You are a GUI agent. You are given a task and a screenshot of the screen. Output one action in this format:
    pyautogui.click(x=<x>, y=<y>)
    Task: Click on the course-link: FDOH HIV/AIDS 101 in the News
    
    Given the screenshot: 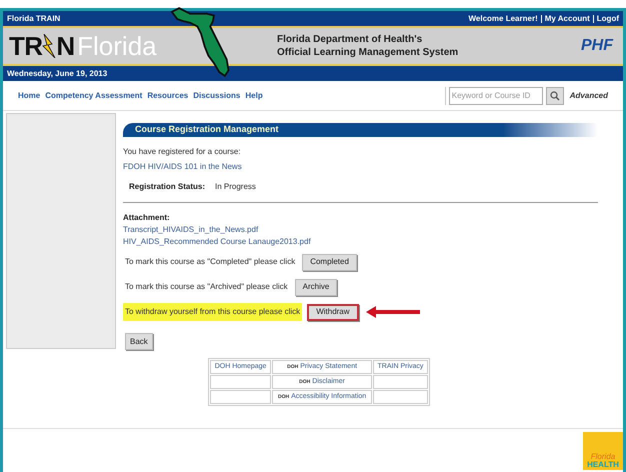 What is the action you would take?
    pyautogui.click(x=363, y=167)
    